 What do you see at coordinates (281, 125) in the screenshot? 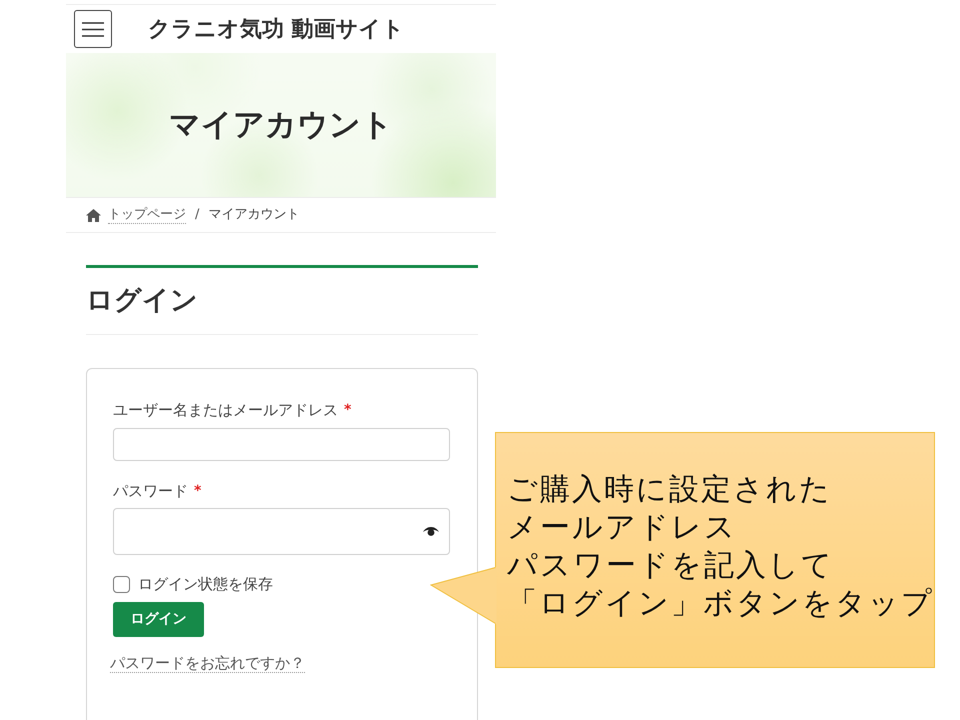
I see `page-title: マイアカウント` at bounding box center [281, 125].